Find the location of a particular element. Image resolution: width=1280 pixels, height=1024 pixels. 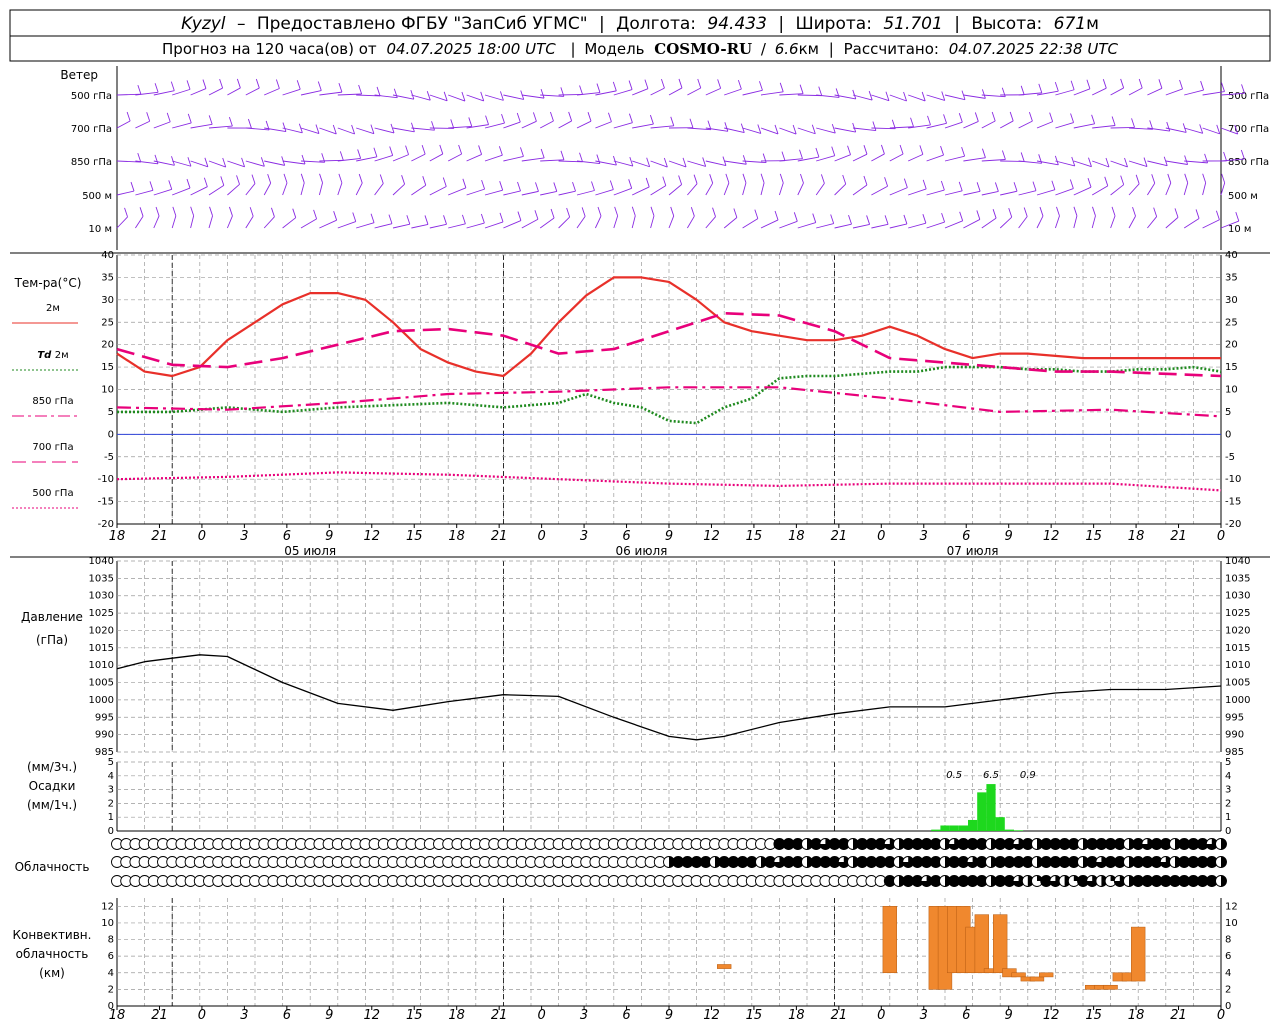

ytick-label-right: -15 is located at coordinates (1233, 502).